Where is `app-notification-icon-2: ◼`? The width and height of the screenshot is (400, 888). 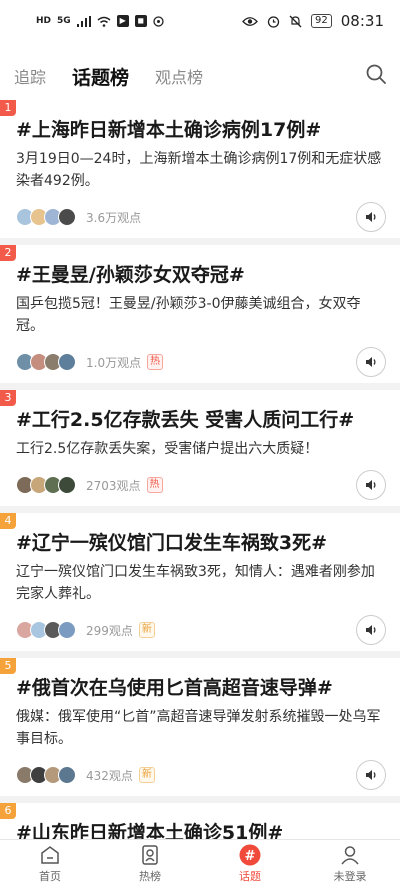
app-notification-icon-2: ◼ is located at coordinates (140, 21).